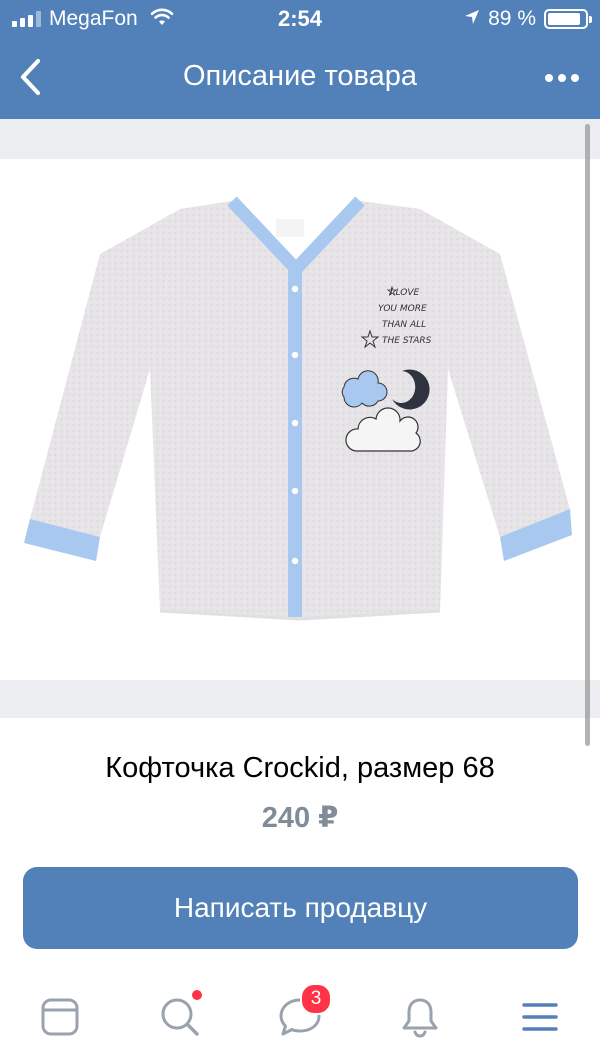  Describe the element at coordinates (472, 19) in the screenshot. I see `location-arrow-icon` at that location.